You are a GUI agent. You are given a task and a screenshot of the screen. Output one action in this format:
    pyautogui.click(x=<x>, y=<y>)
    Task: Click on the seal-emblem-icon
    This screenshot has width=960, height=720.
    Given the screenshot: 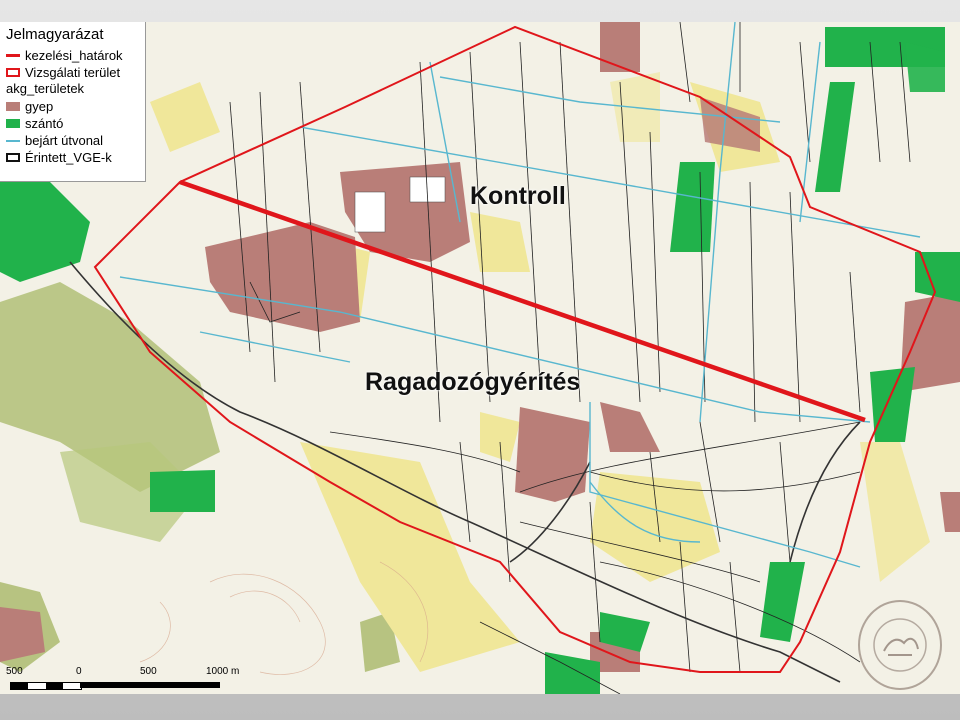 What is the action you would take?
    pyautogui.click(x=900, y=645)
    